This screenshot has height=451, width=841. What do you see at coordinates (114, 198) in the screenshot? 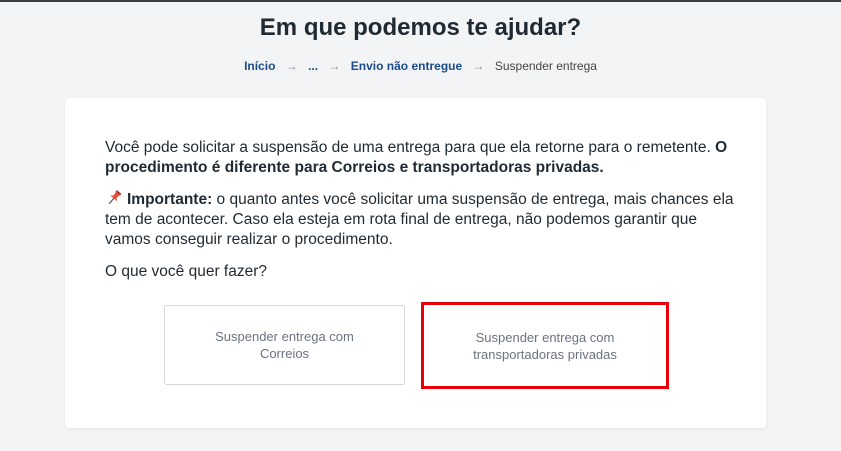
I see `pushpin-icon` at bounding box center [114, 198].